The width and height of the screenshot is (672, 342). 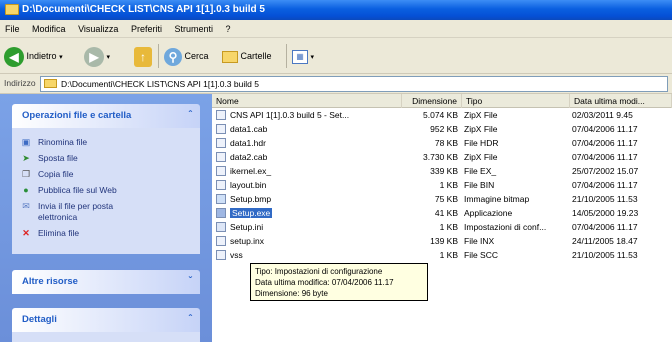 I want to click on file-type: File BIN, so click(x=479, y=185).